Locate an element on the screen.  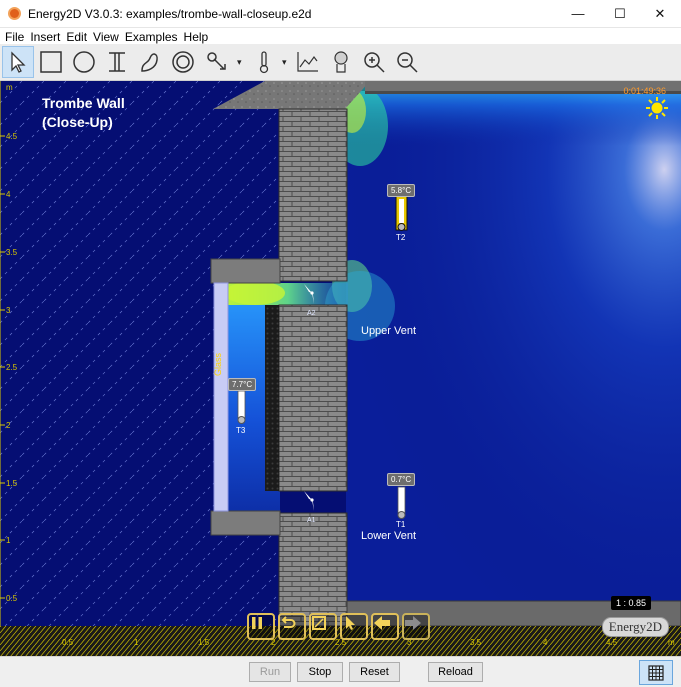
polygon-tool-button is located at coordinates (117, 62).